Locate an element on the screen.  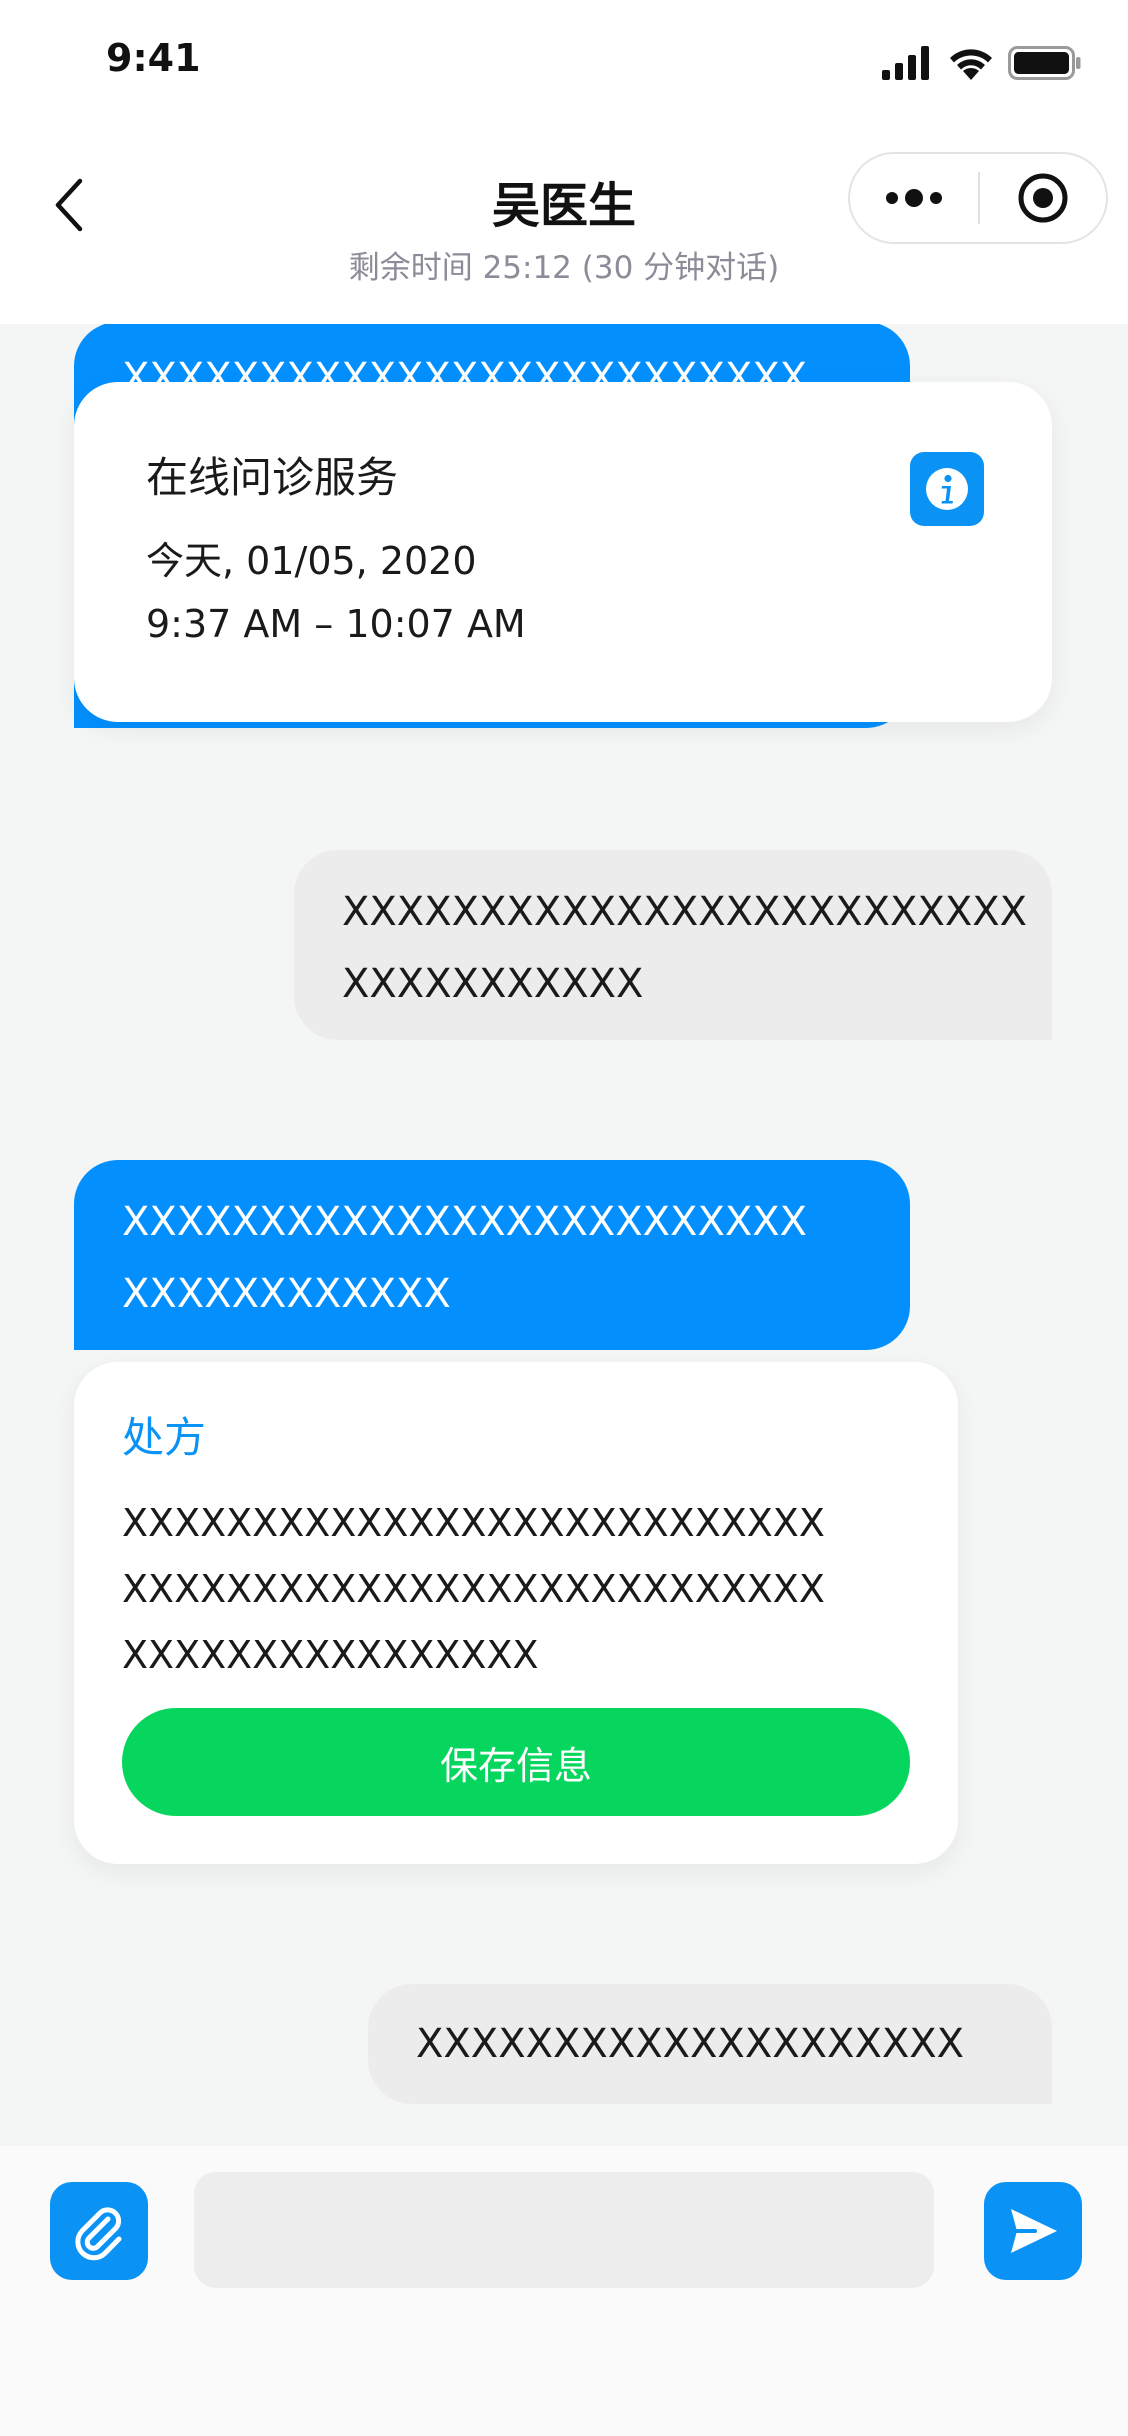
remaining-time-label: 剩余时间 25:12 (30 分钟对话) is located at coordinates (564, 268).